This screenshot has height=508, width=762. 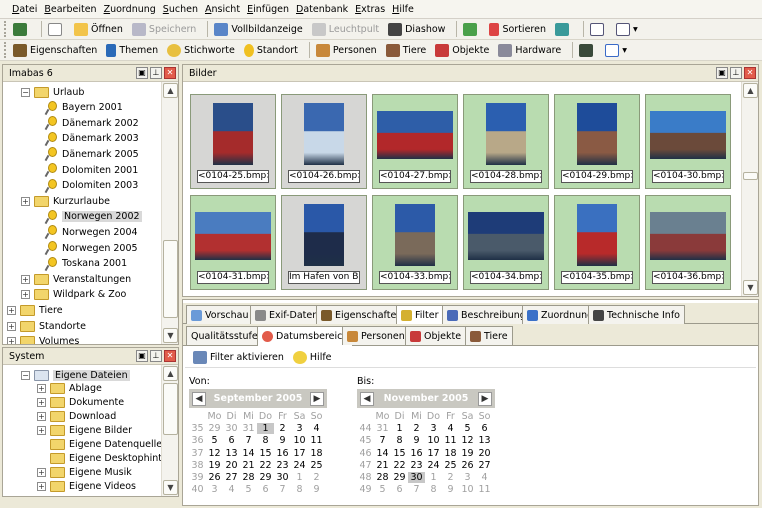 I want to click on thumbnail-tile: <0104-29.bmp>, so click(x=597, y=141).